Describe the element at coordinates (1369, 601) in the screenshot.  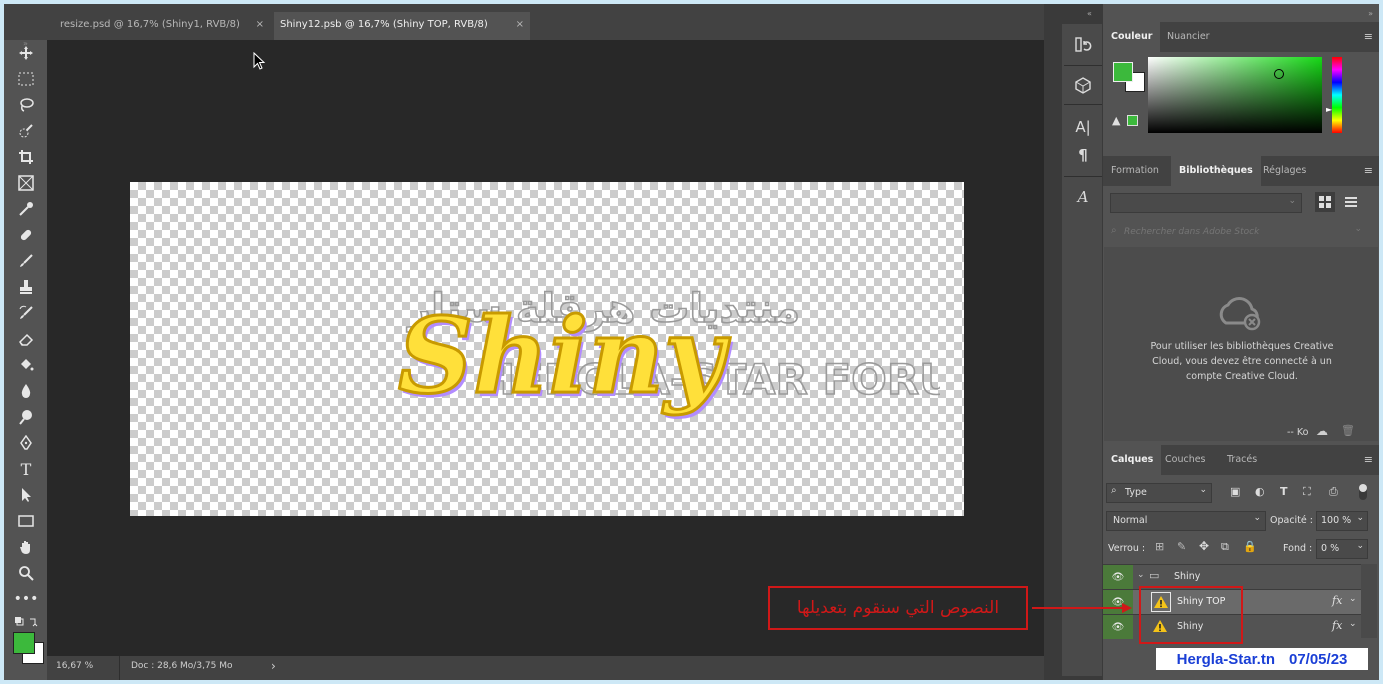
I see `layers-scrollbar` at that location.